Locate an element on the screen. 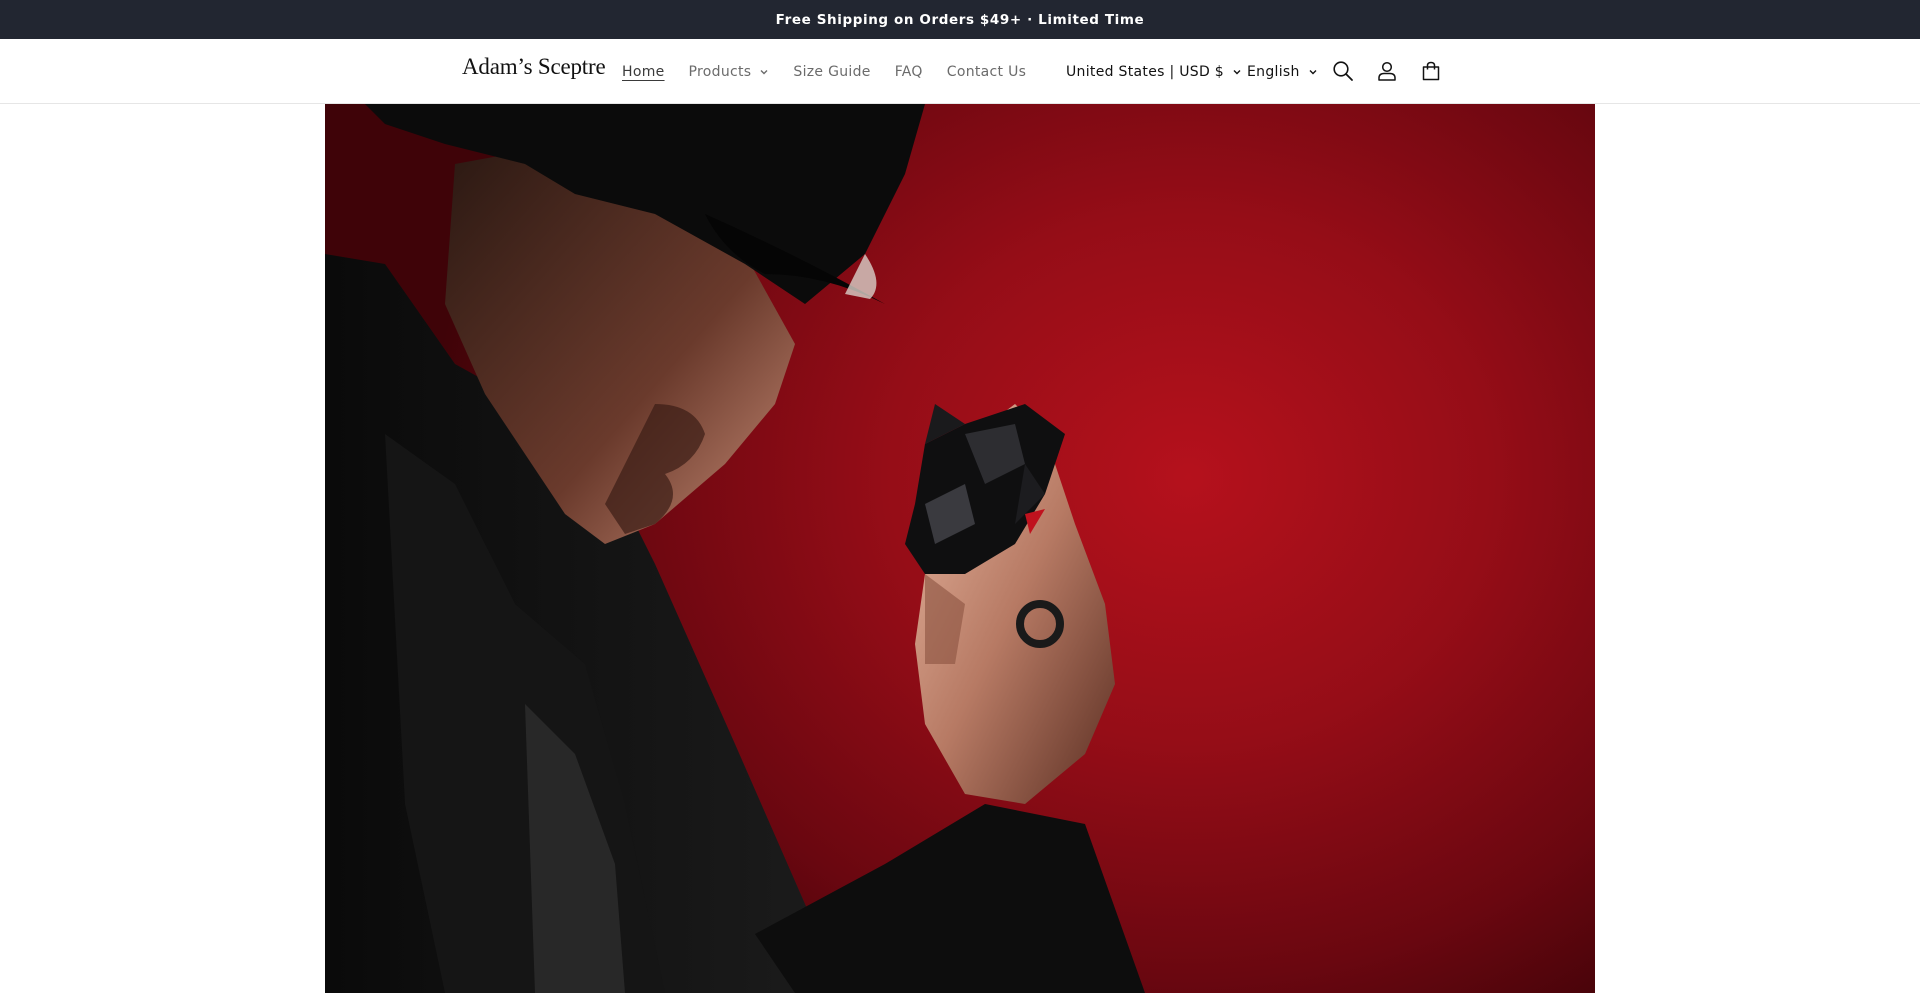  country-selector-label: United States | USD $ is located at coordinates (1145, 71).